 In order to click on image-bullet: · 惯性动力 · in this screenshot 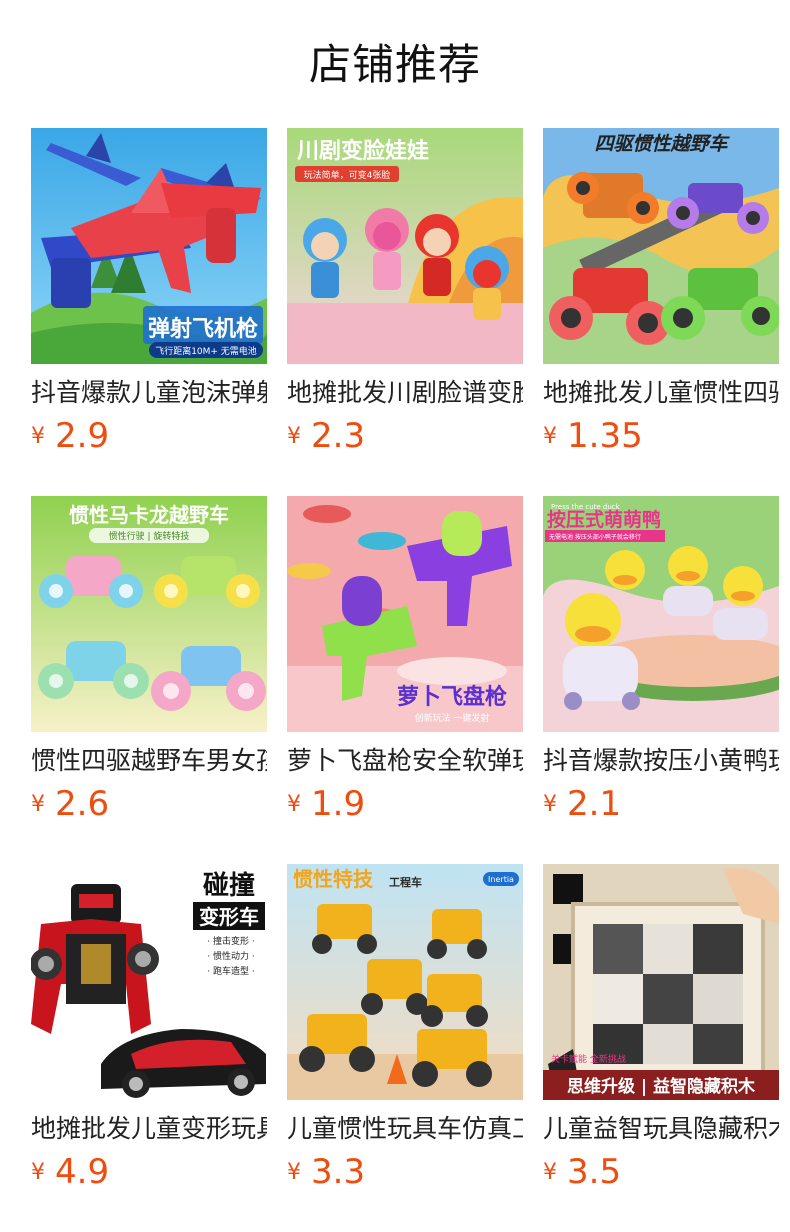, I will do `click(230, 956)`.